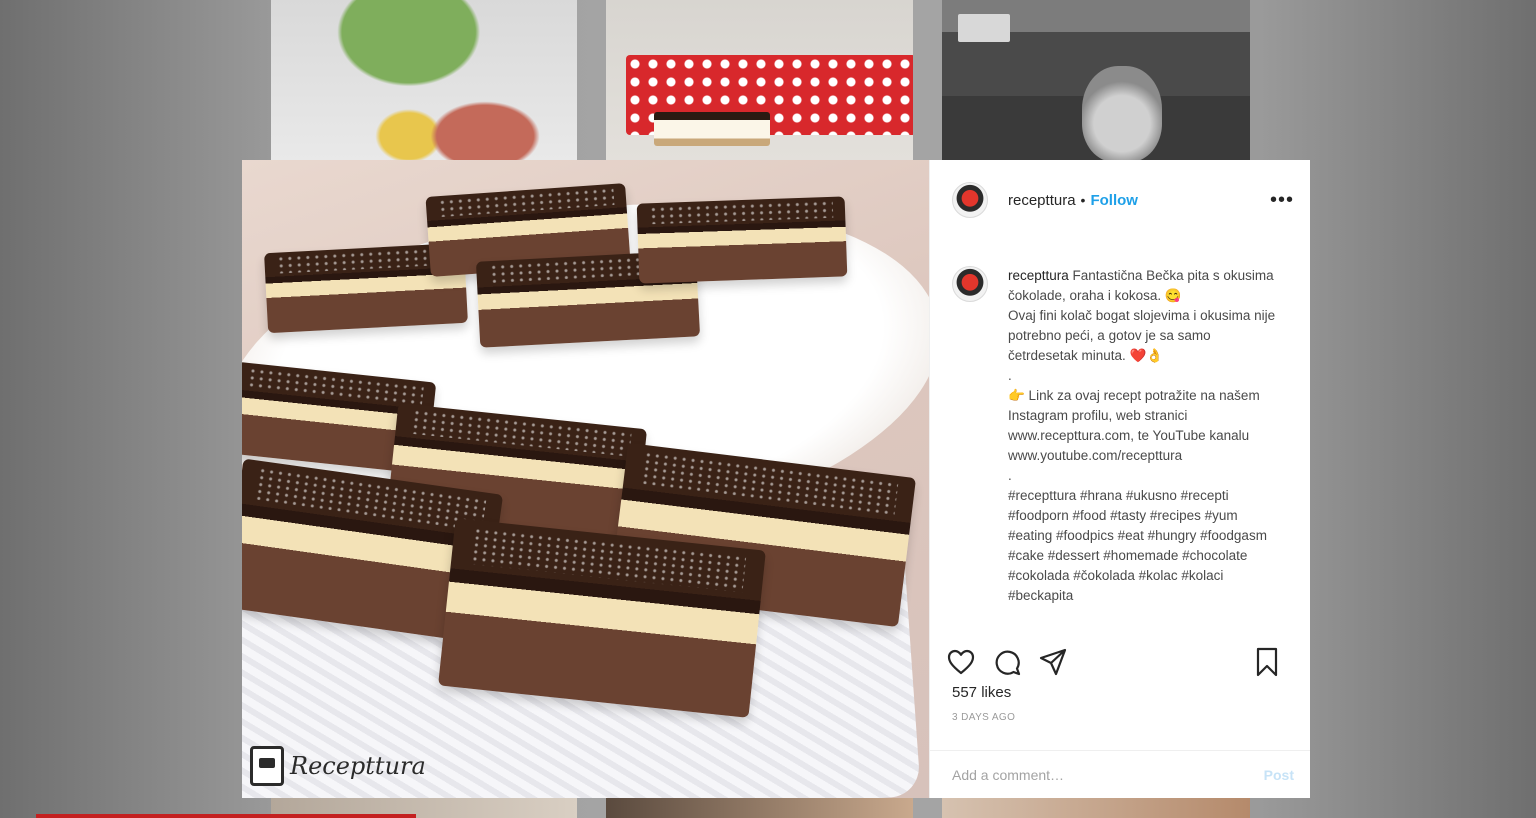 The width and height of the screenshot is (1536, 818). What do you see at coordinates (984, 28) in the screenshot?
I see `house` at bounding box center [984, 28].